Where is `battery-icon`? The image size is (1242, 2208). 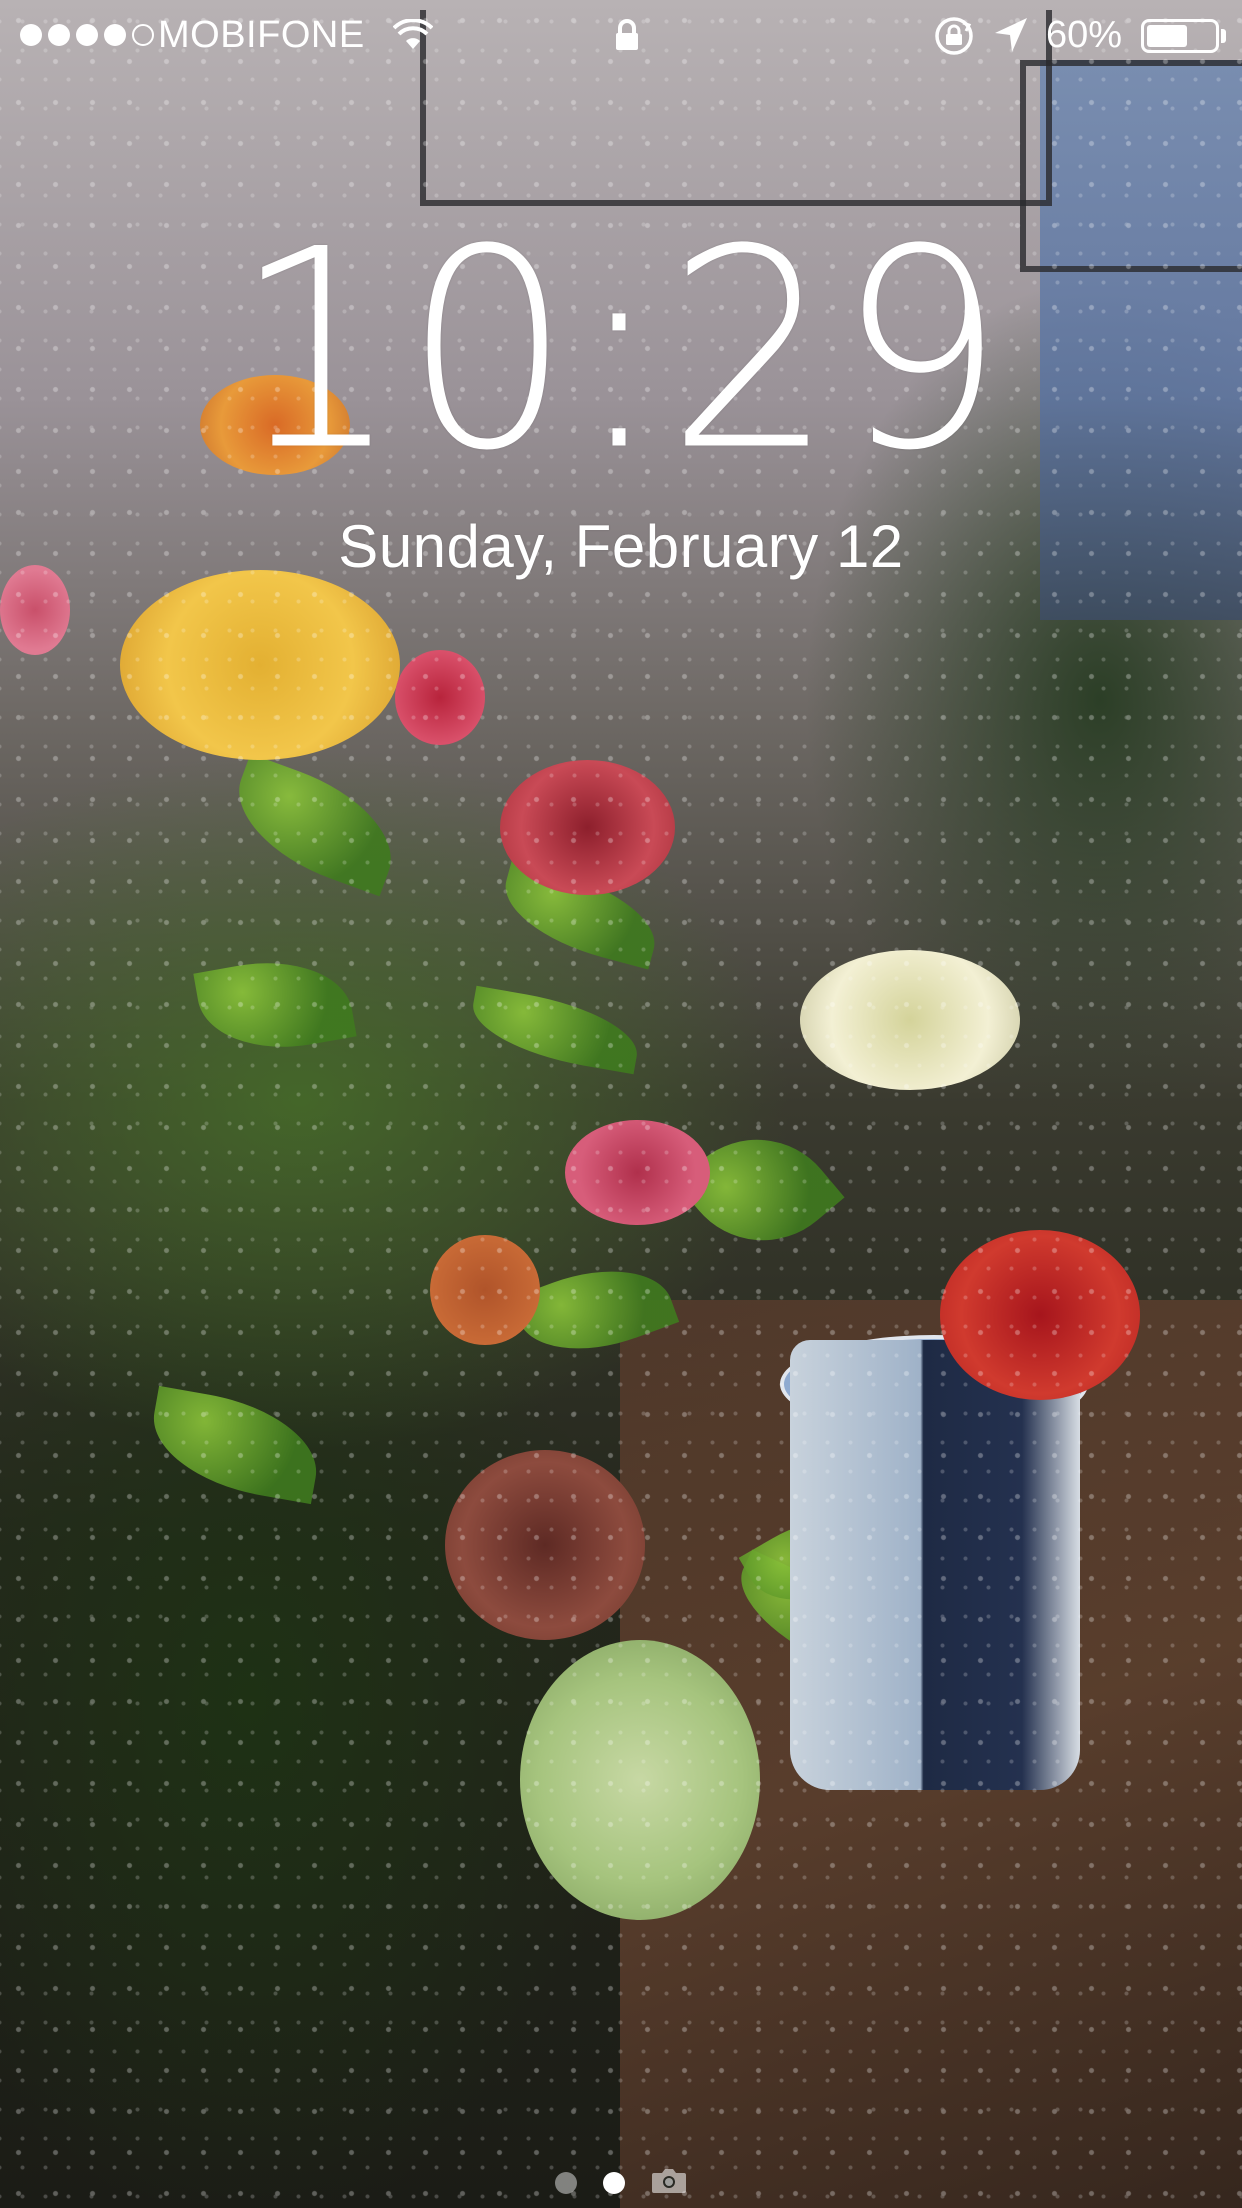 battery-icon is located at coordinates (1180, 36).